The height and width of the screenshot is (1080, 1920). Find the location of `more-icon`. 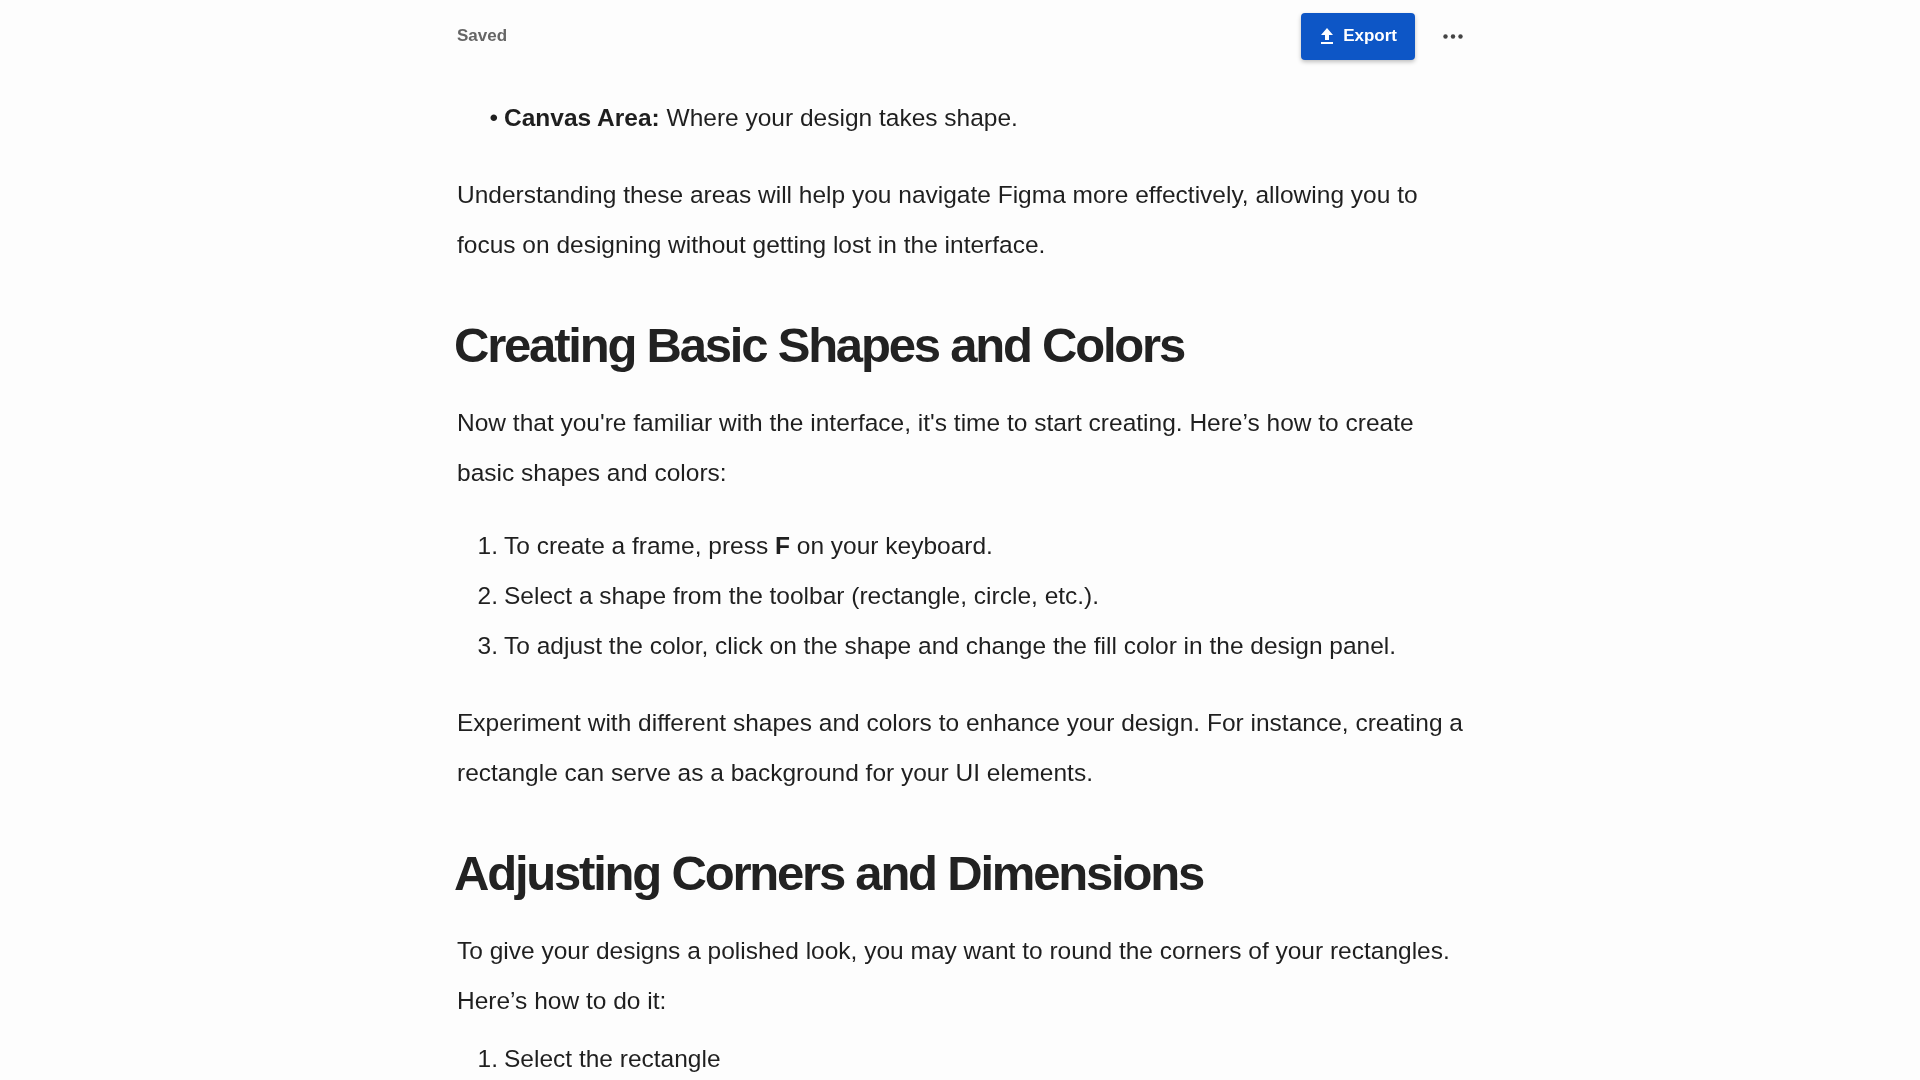

more-icon is located at coordinates (1453, 37).